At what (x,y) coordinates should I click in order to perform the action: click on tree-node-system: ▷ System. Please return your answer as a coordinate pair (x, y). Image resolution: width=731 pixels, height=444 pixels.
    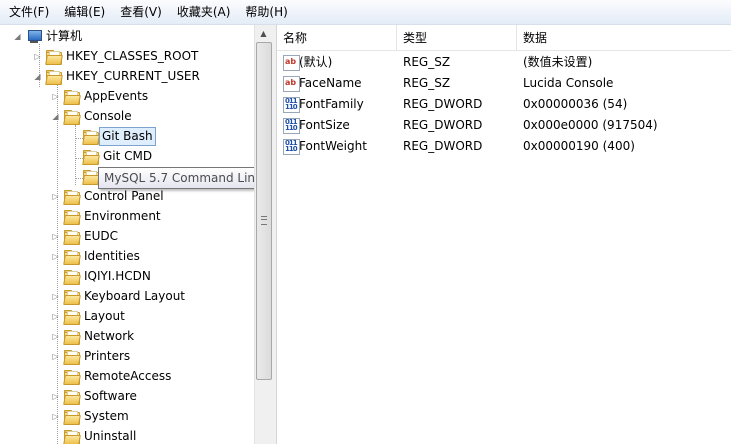
    Looking at the image, I should click on (127, 417).